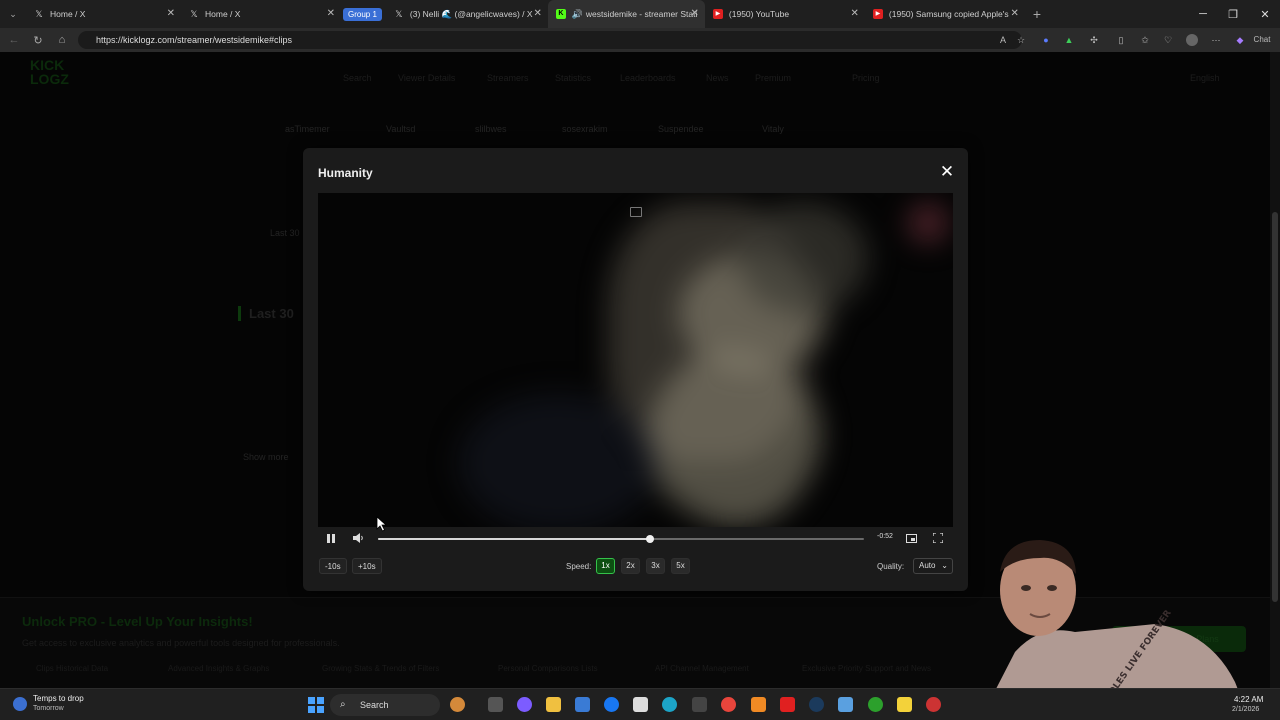 This screenshot has height=720, width=1280. What do you see at coordinates (1275, 407) in the screenshot?
I see `scrollbar-thumb` at bounding box center [1275, 407].